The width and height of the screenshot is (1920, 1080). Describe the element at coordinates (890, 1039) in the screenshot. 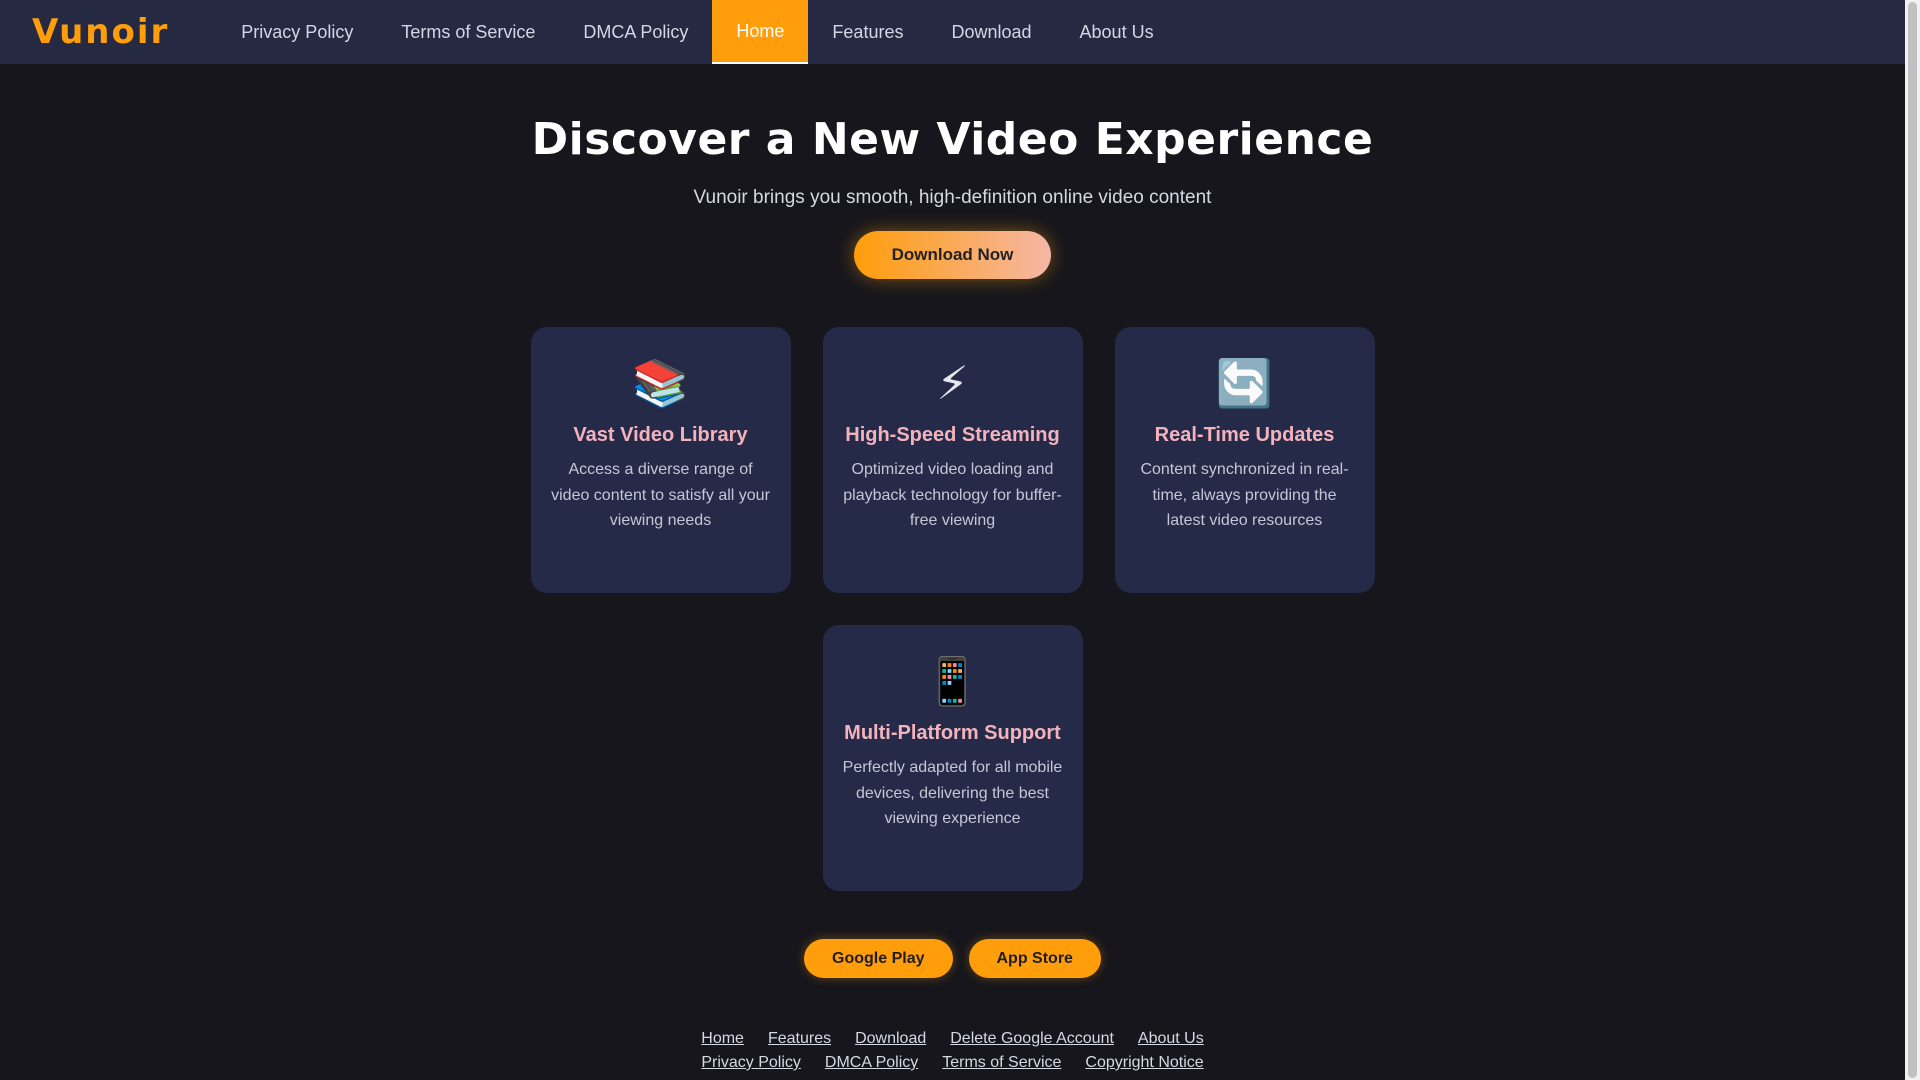

I see `footer-link-download: Download` at that location.